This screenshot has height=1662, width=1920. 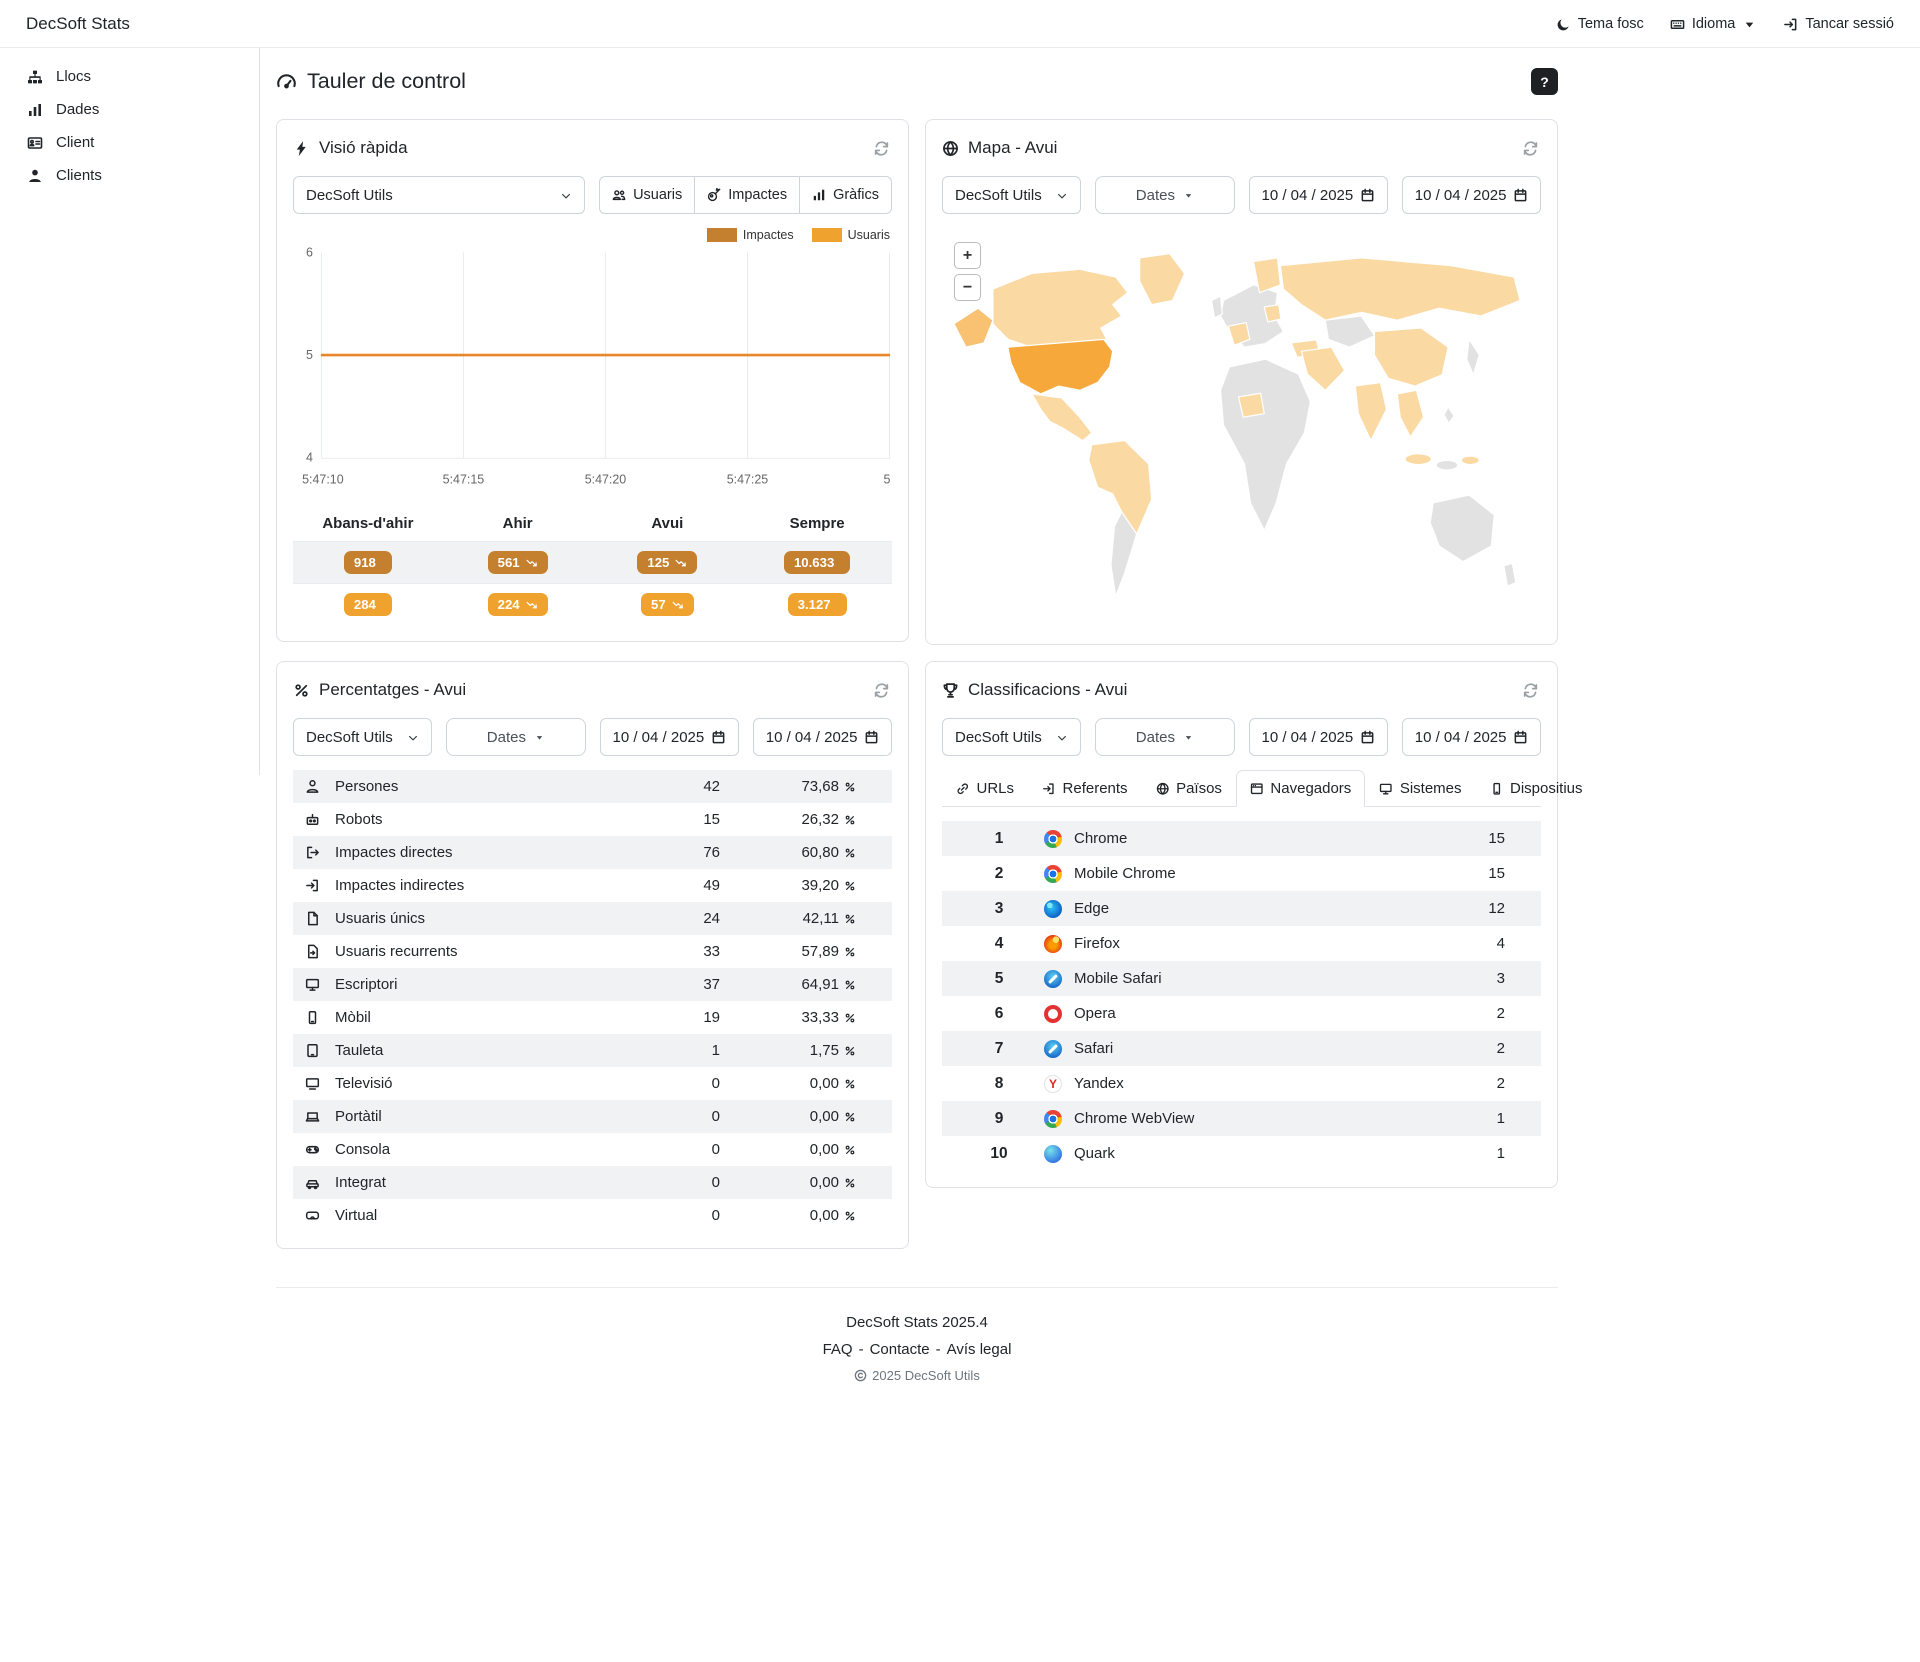 I want to click on theme-toggle: Tema fosc, so click(x=1600, y=23).